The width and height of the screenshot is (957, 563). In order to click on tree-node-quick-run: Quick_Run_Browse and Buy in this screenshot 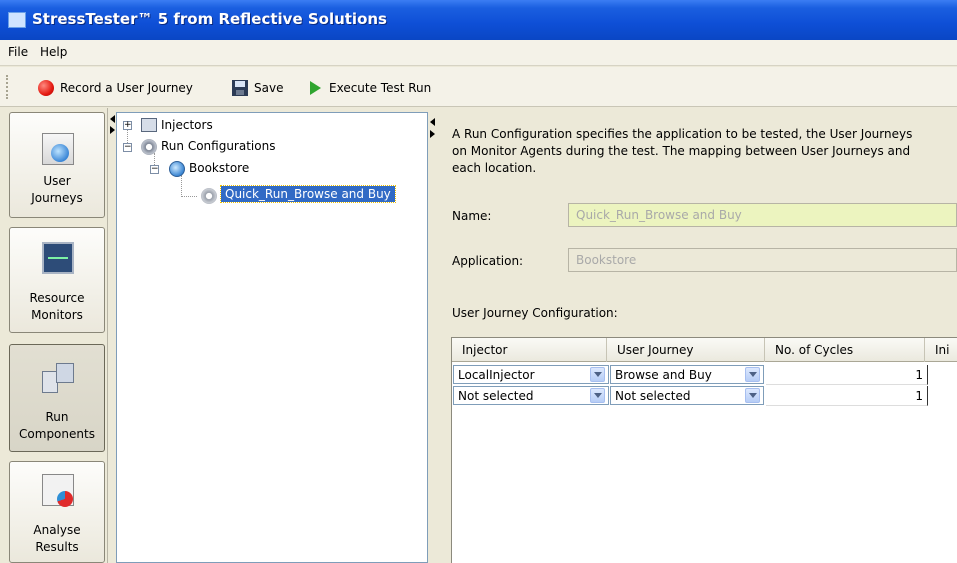, I will do `click(308, 194)`.